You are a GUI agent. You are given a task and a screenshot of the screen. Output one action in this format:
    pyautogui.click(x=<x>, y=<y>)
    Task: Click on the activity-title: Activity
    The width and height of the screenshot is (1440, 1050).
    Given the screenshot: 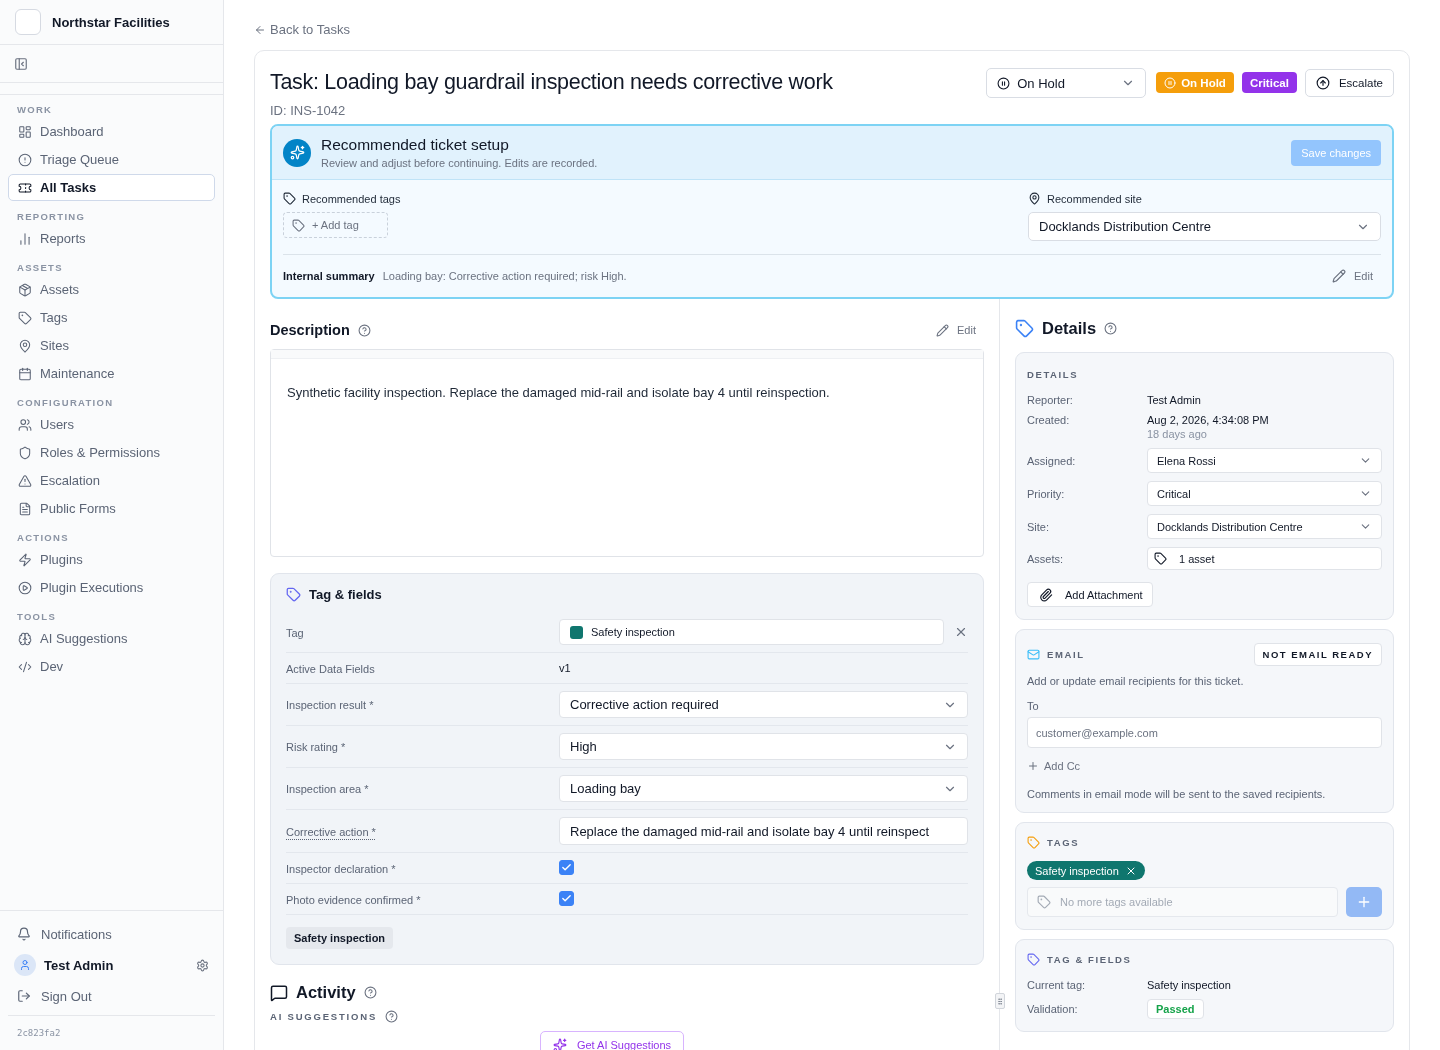 What is the action you would take?
    pyautogui.click(x=326, y=992)
    